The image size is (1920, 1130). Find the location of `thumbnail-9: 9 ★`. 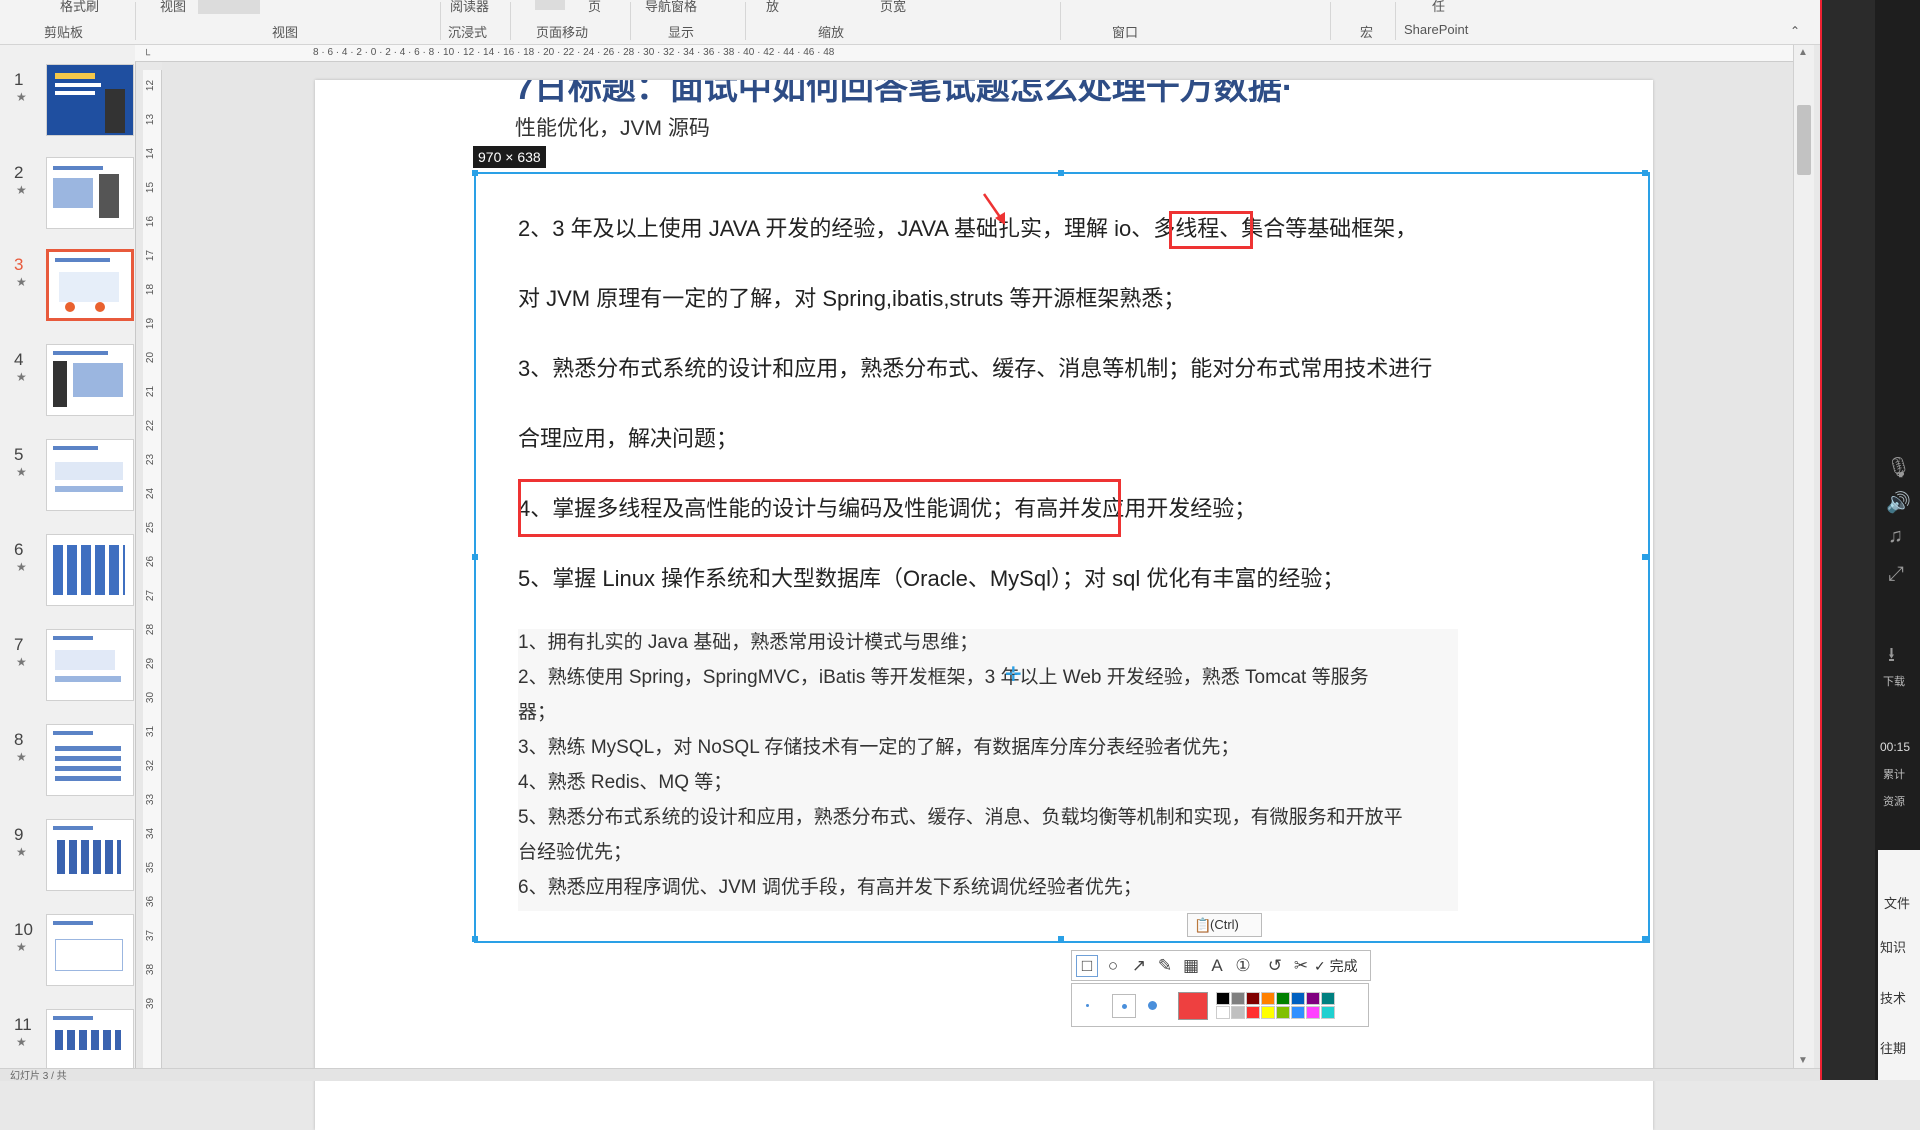

thumbnail-9: 9 ★ is located at coordinates (67, 860).